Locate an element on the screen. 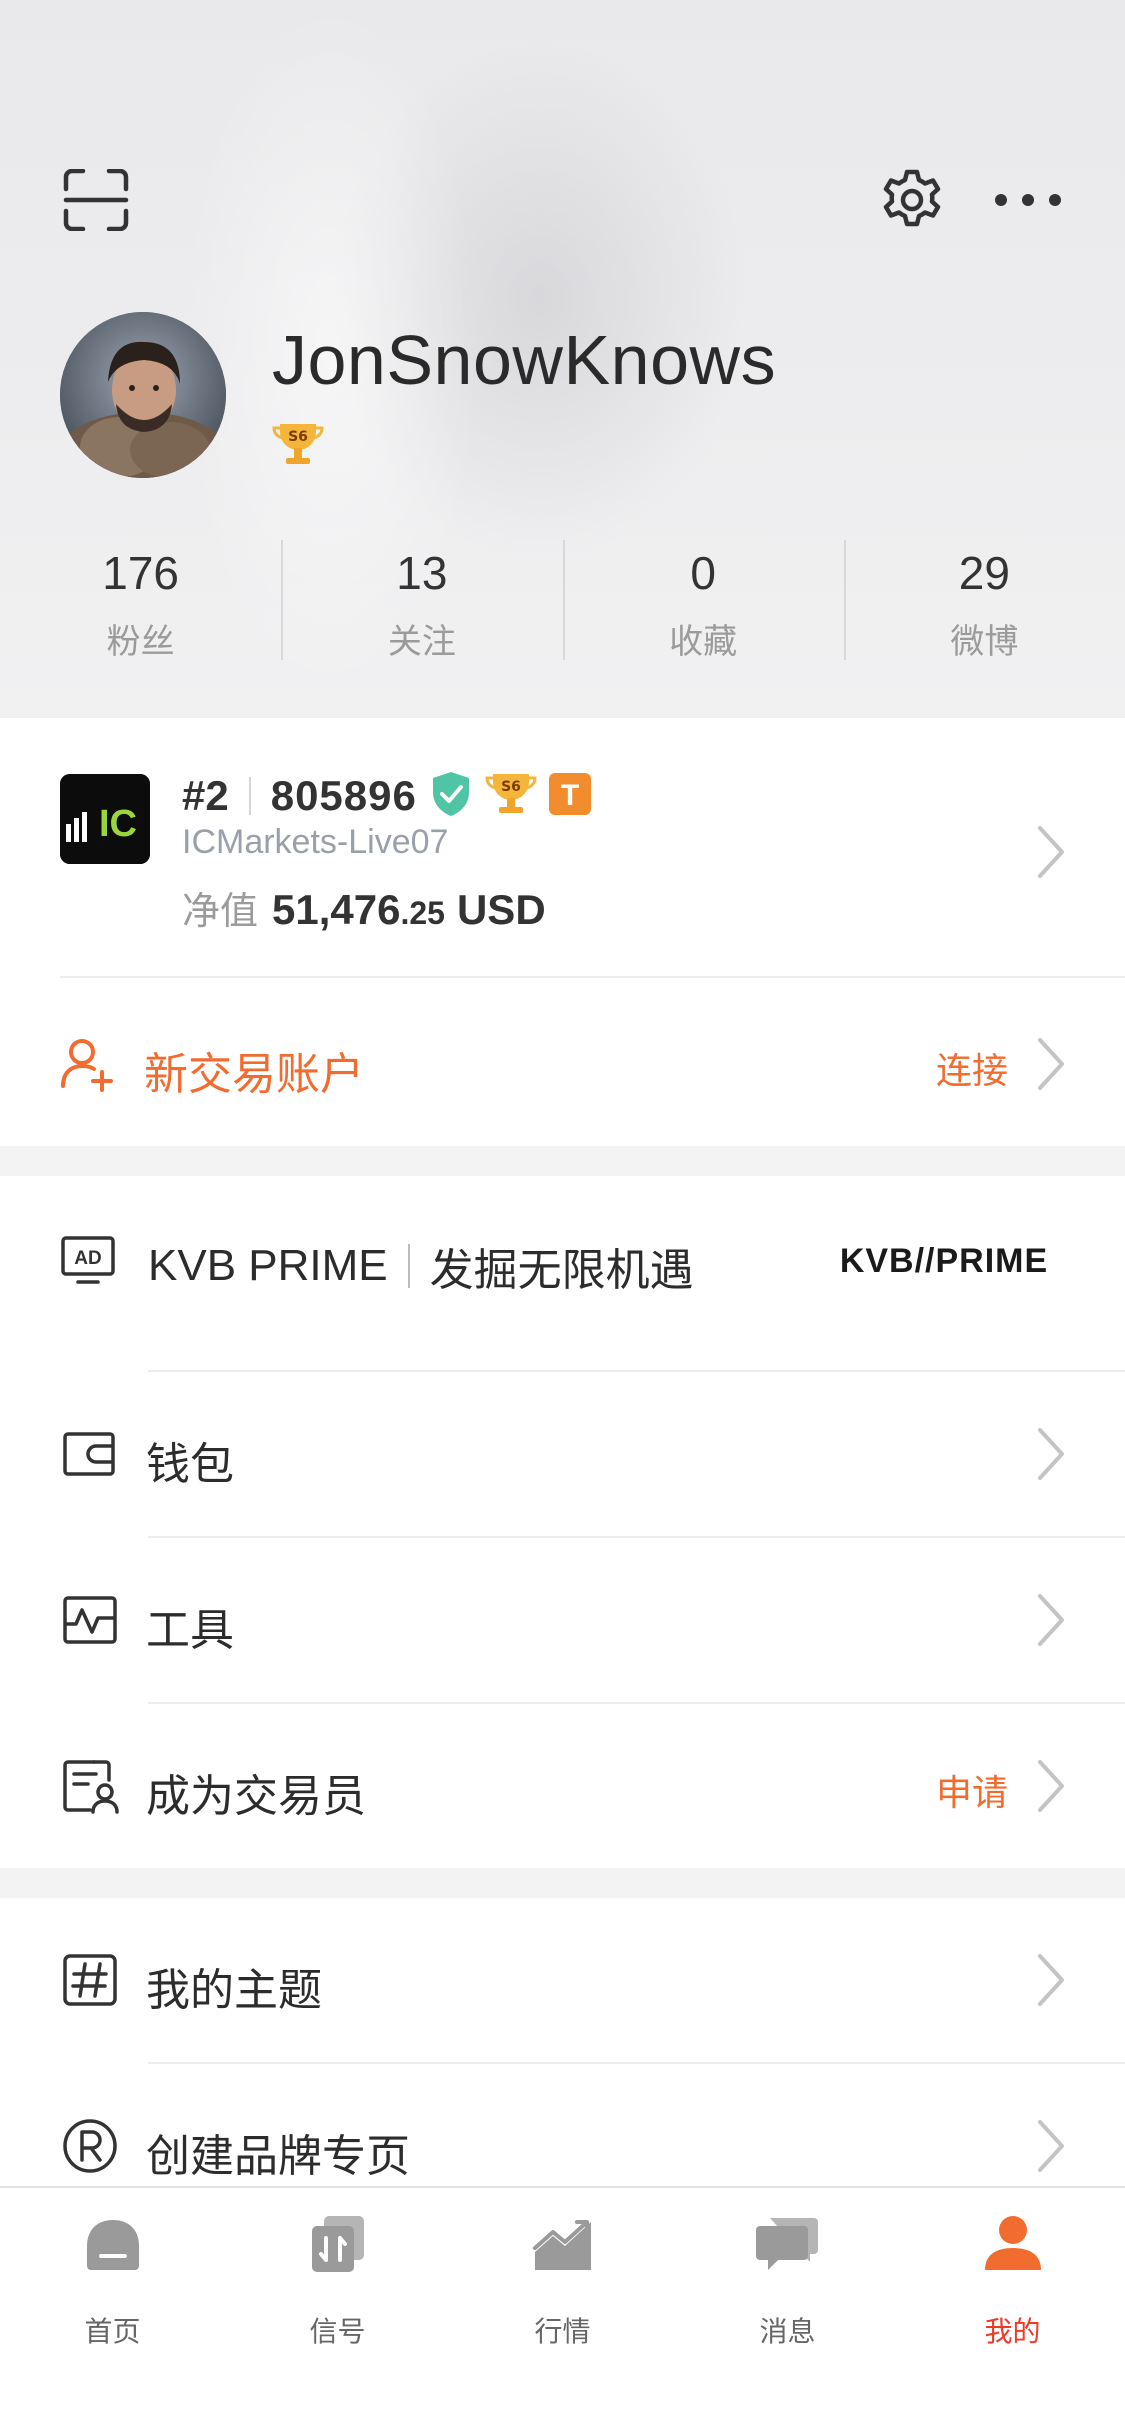 This screenshot has width=1125, height=2436. broker-logo: IC is located at coordinates (105, 819).